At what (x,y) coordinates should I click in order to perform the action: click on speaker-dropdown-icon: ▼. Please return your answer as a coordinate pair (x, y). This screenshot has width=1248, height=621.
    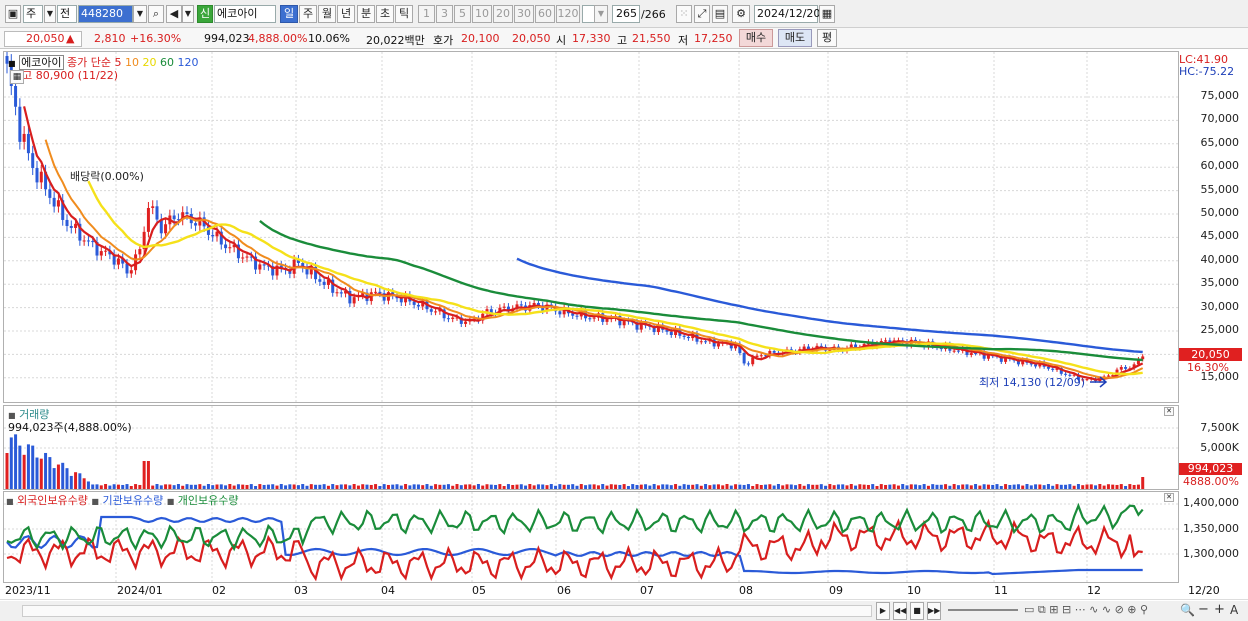
    Looking at the image, I should click on (188, 14).